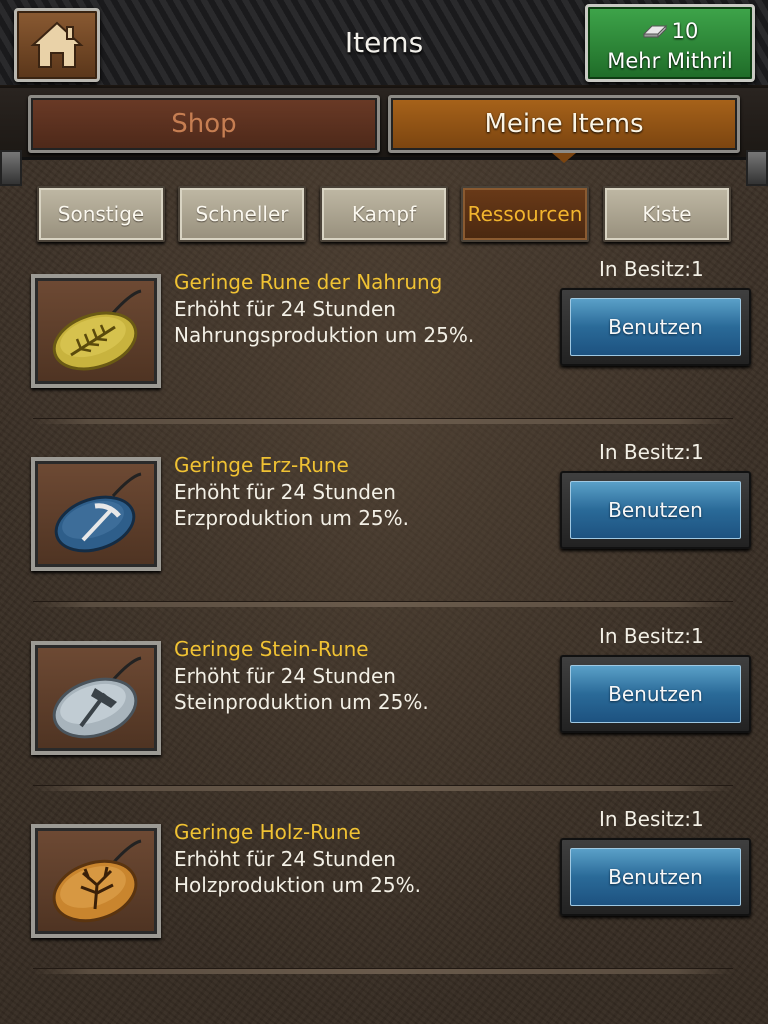 The width and height of the screenshot is (768, 1024). Describe the element at coordinates (384, 214) in the screenshot. I see `subtab-kampf: Kampf` at that location.